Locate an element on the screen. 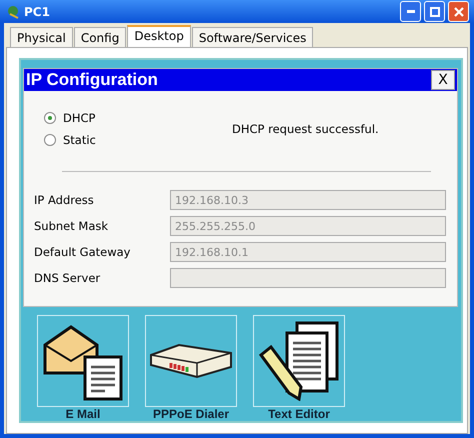  tab: Software/Services is located at coordinates (253, 37).